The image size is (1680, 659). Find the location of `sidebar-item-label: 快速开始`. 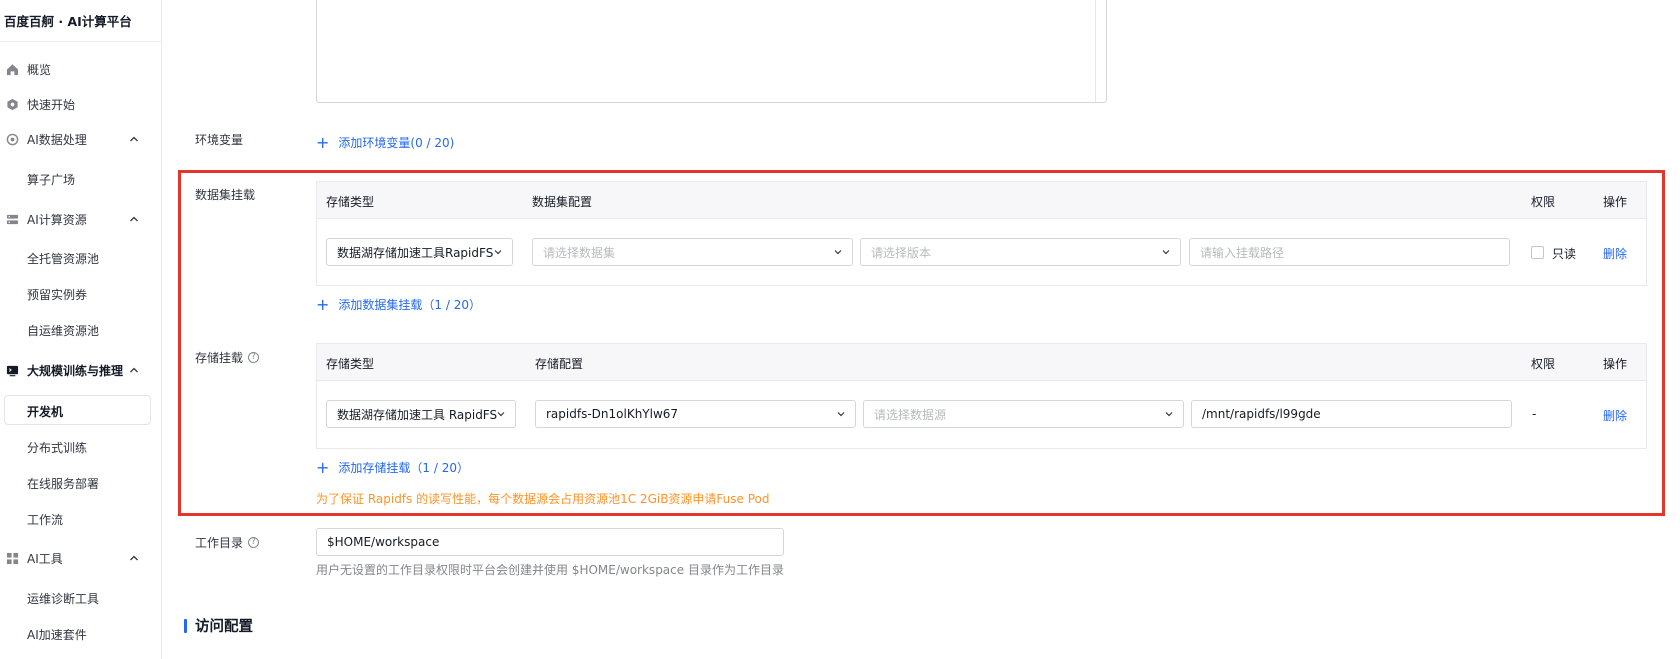

sidebar-item-label: 快速开始 is located at coordinates (51, 105).